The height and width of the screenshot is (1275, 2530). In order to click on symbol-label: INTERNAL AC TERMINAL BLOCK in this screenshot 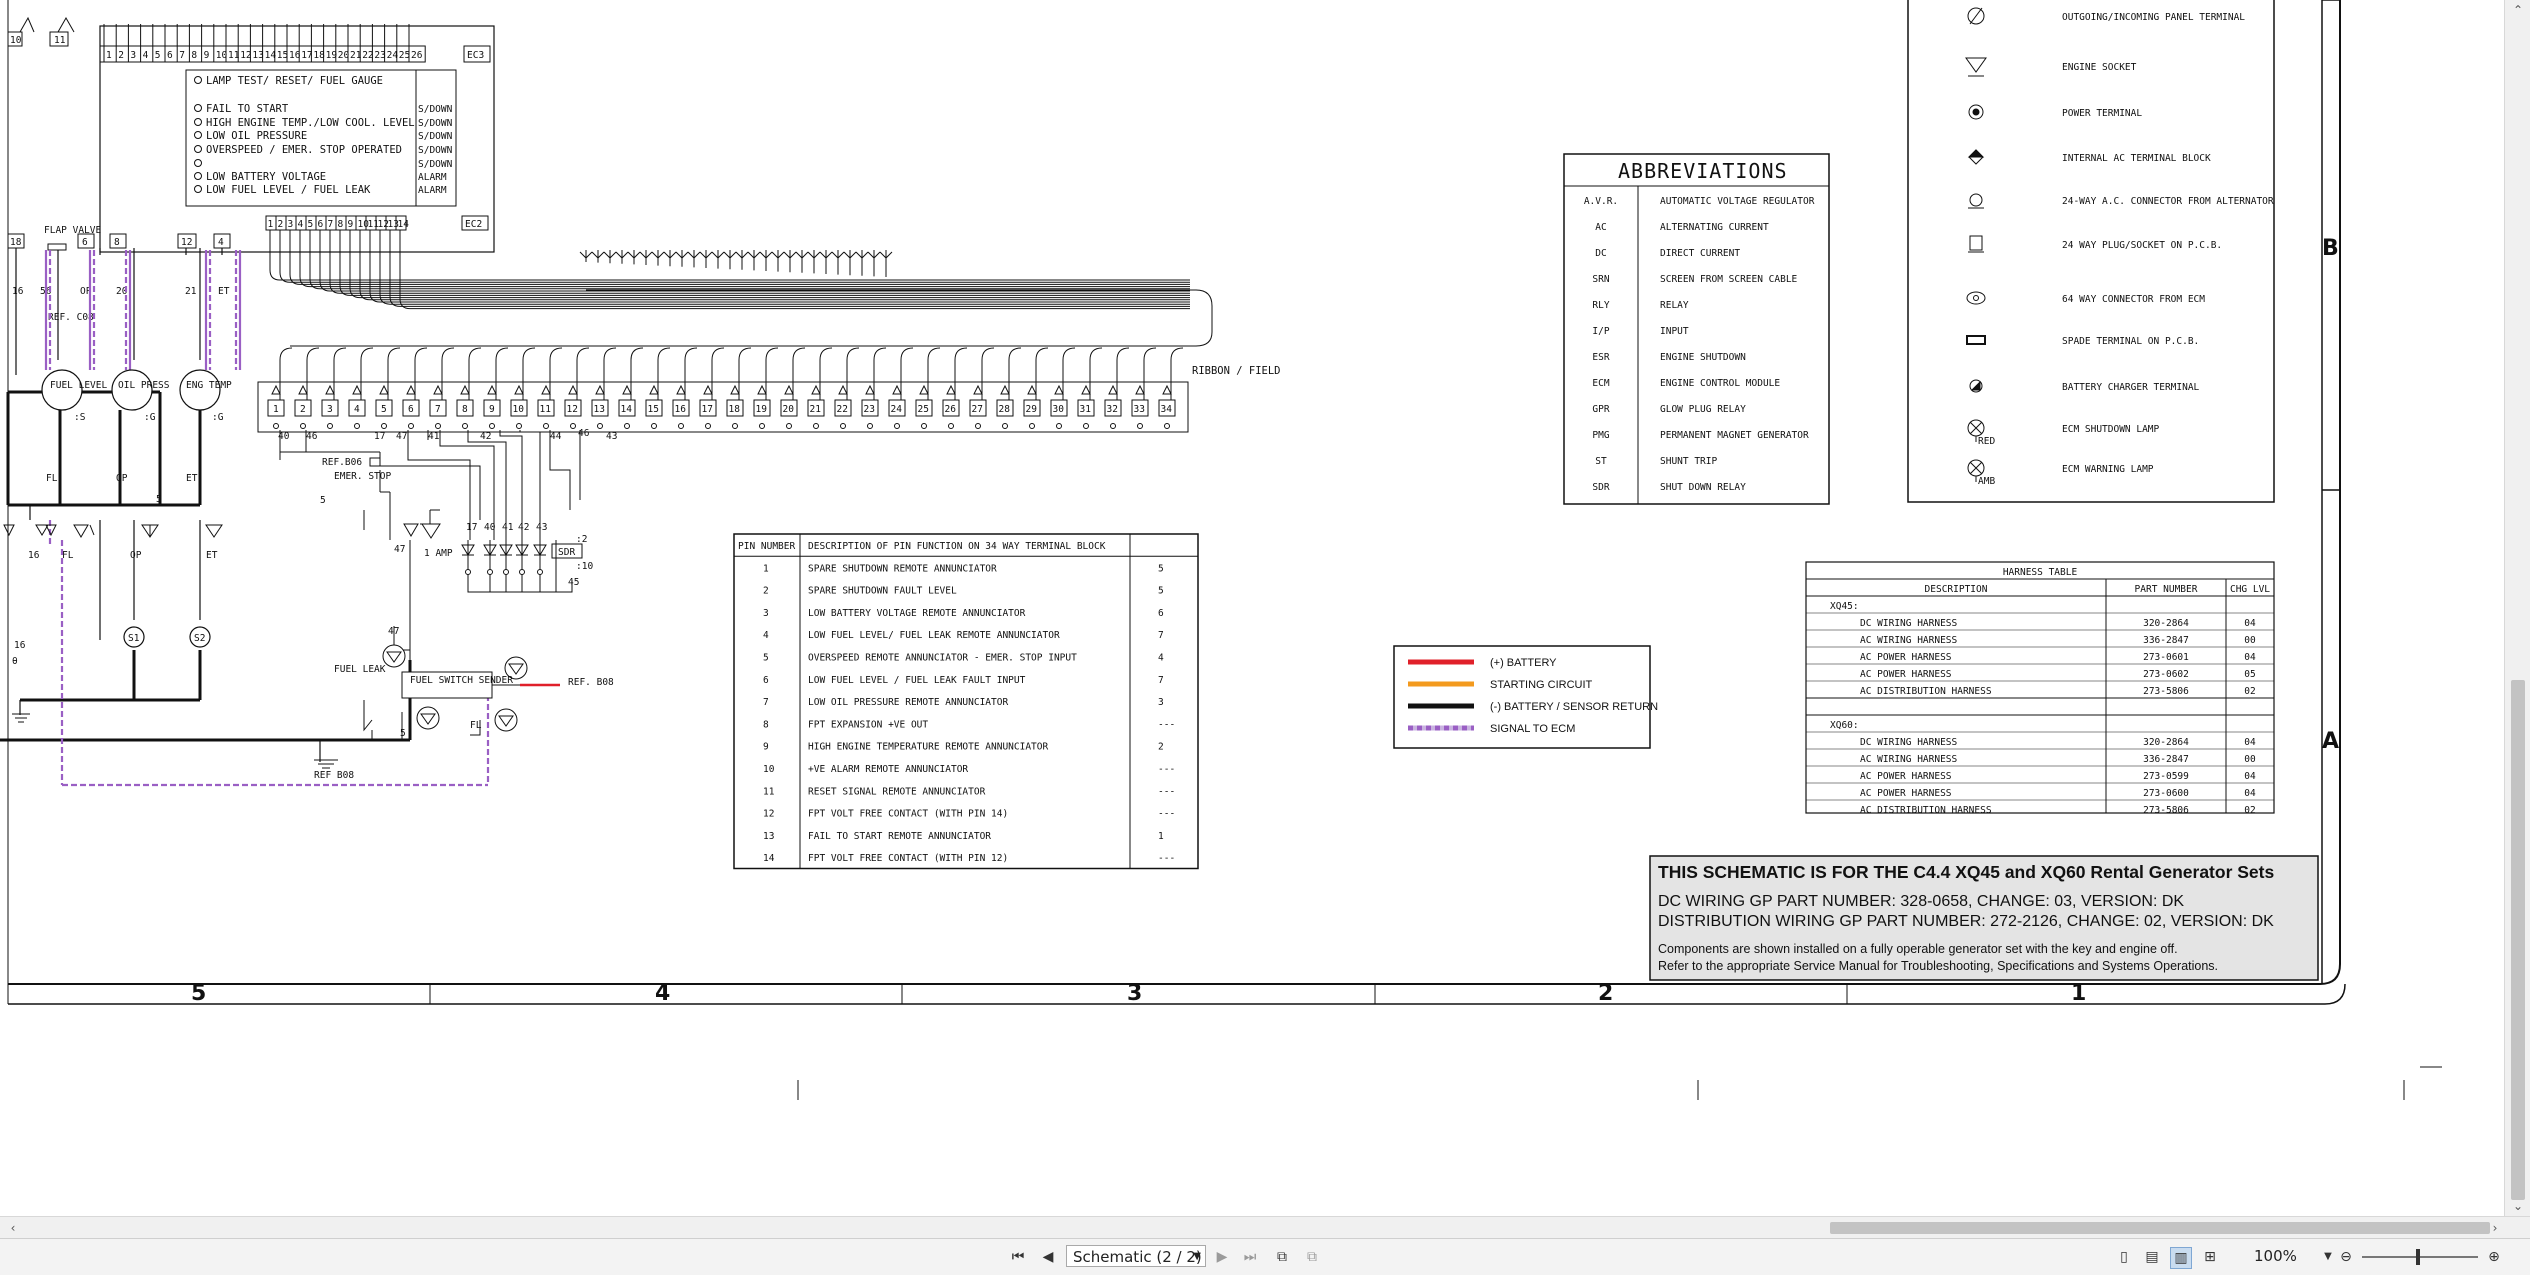, I will do `click(2136, 158)`.